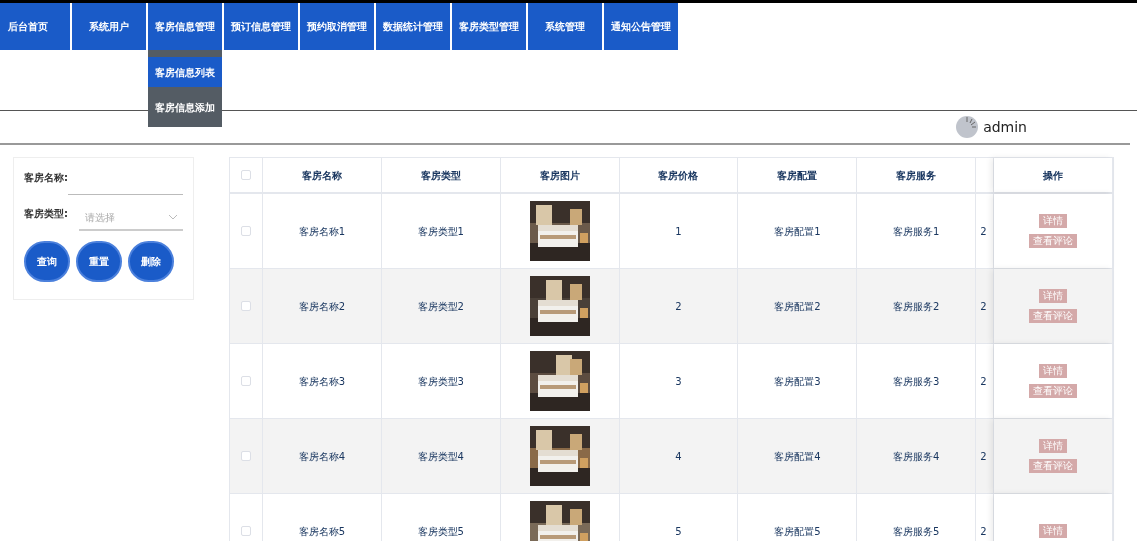  I want to click on search-button: 删除, so click(151, 261).